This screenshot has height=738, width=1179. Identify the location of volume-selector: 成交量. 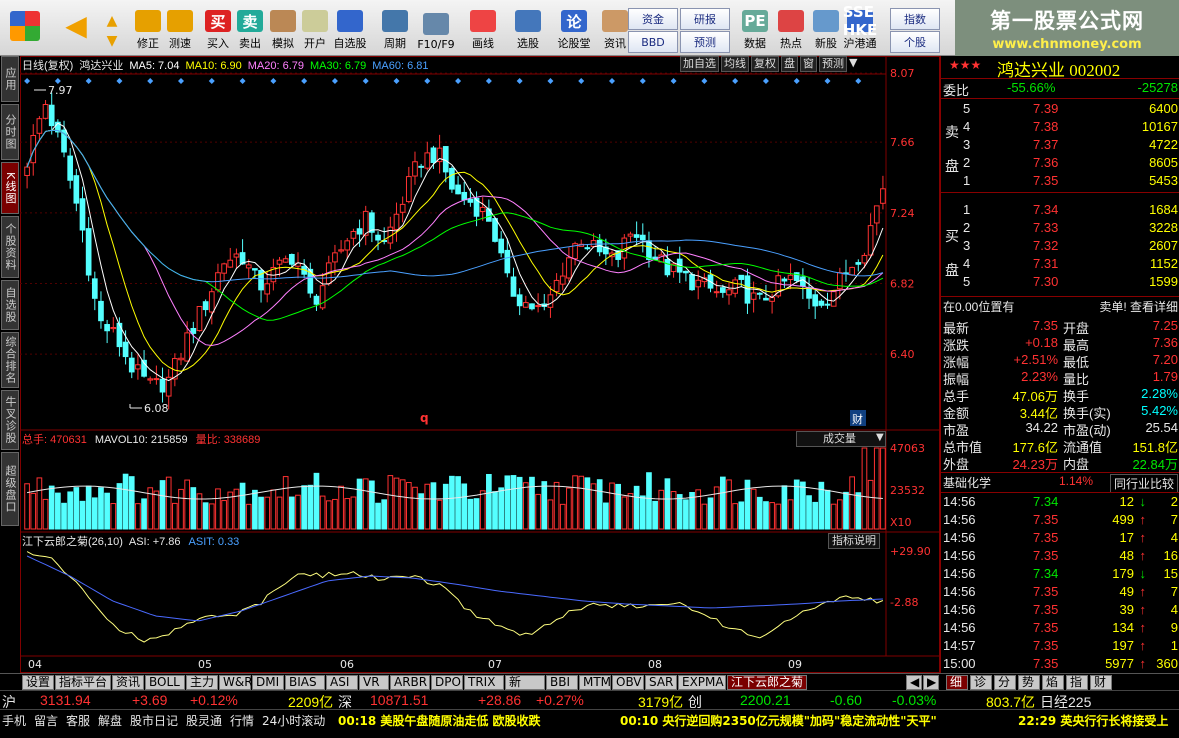
(841, 439).